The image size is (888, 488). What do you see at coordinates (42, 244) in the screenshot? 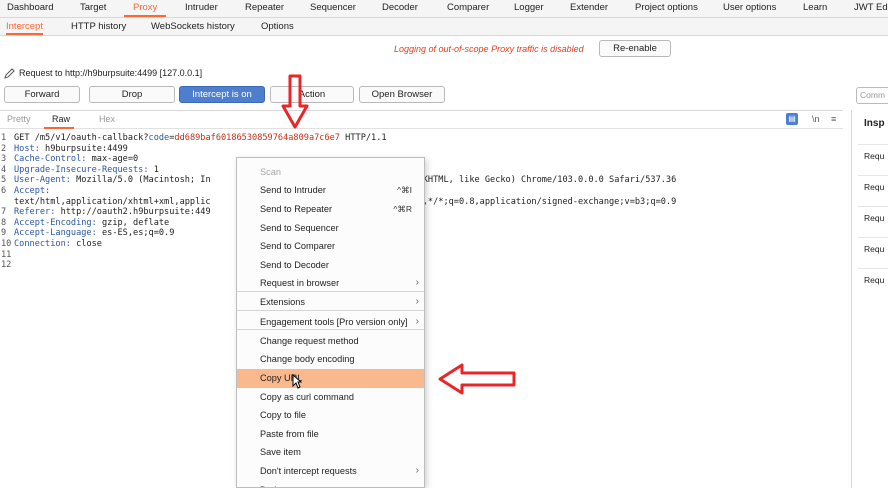
I see `header-name: Connection:` at bounding box center [42, 244].